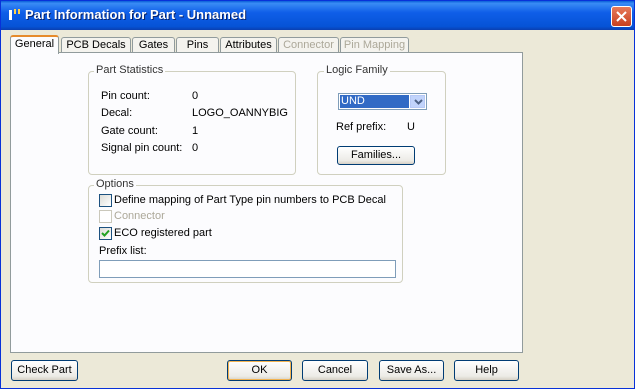 This screenshot has width=635, height=389. Describe the element at coordinates (163, 233) in the screenshot. I see `eco-registered-label: ECO registered part` at that location.